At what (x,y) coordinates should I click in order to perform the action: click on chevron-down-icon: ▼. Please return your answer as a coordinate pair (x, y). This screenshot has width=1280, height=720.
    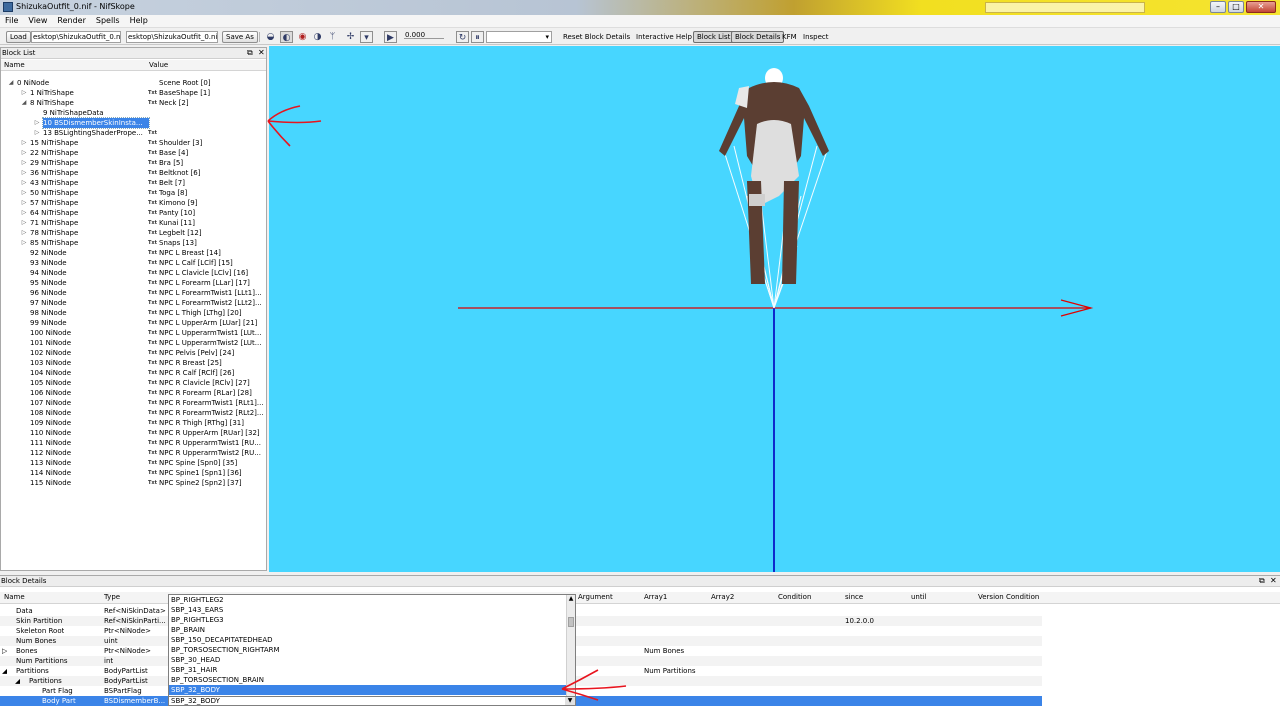
    Looking at the image, I should click on (570, 701).